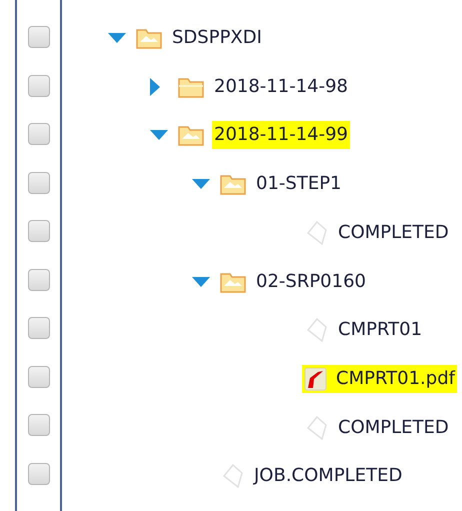 The width and height of the screenshot is (462, 511). What do you see at coordinates (281, 135) in the screenshot?
I see `tree-item: 2018-11-14-99` at bounding box center [281, 135].